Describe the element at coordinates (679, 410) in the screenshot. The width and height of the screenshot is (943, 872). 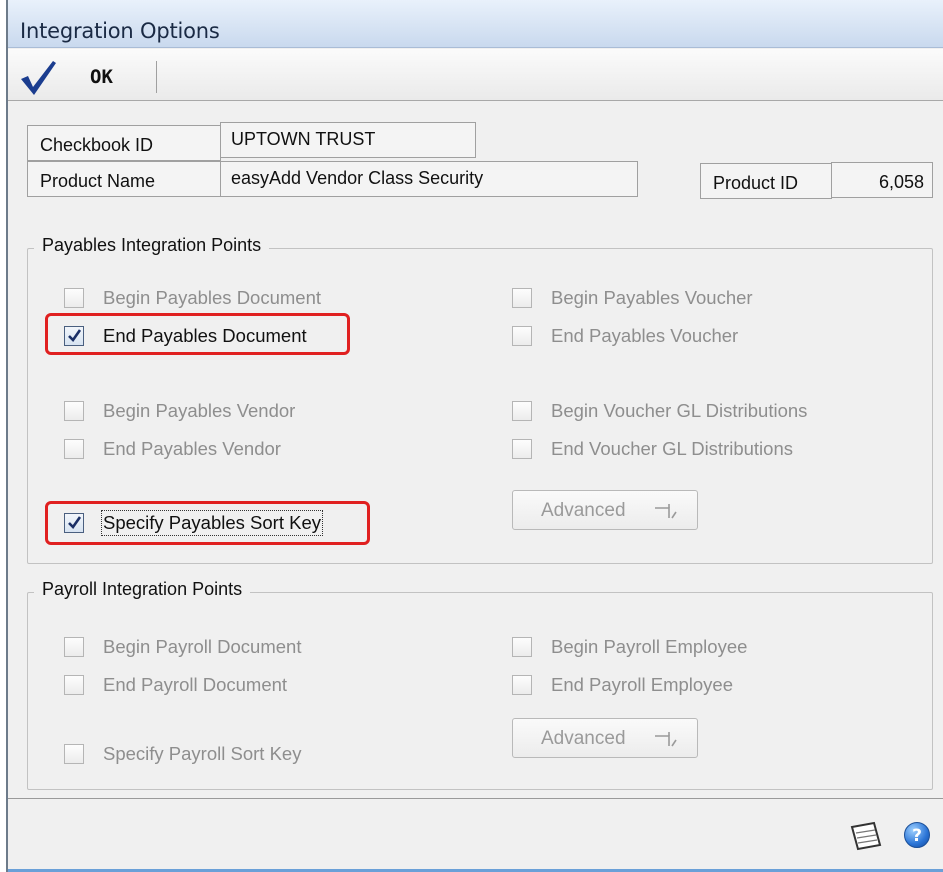
I see `checkbox-label: Begin Voucher GL Distributions` at that location.